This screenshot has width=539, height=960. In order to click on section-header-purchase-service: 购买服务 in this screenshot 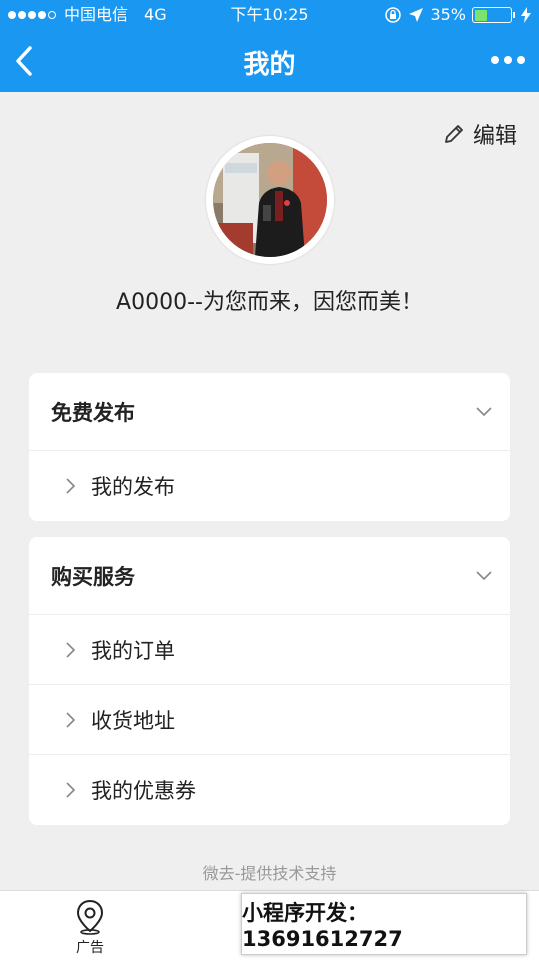, I will do `click(269, 576)`.